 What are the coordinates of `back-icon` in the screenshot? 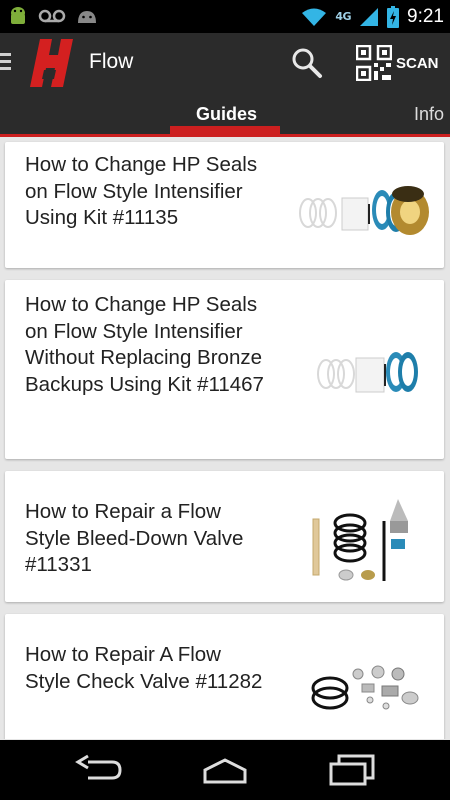 It's located at (99, 770).